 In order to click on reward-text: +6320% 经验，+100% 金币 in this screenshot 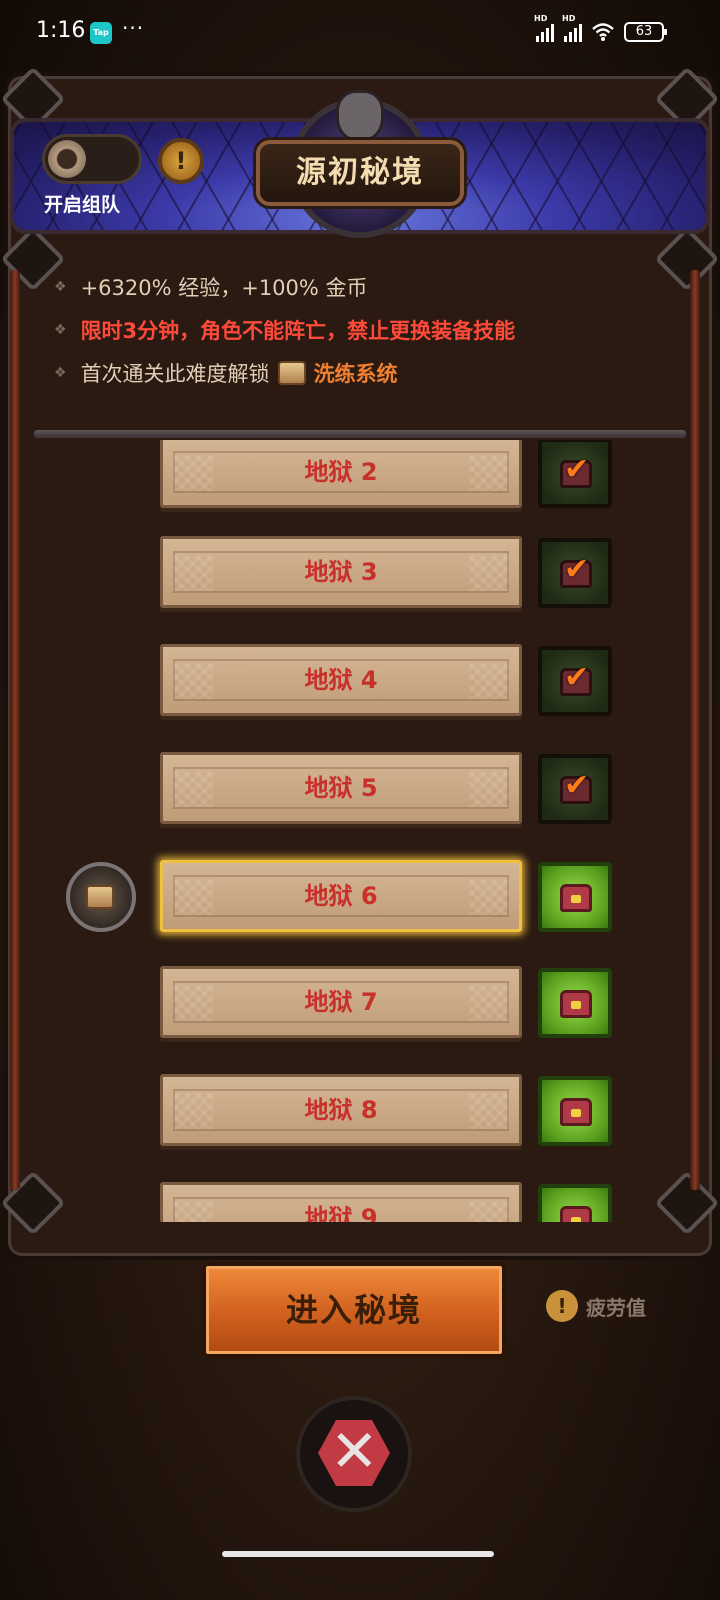, I will do `click(224, 288)`.